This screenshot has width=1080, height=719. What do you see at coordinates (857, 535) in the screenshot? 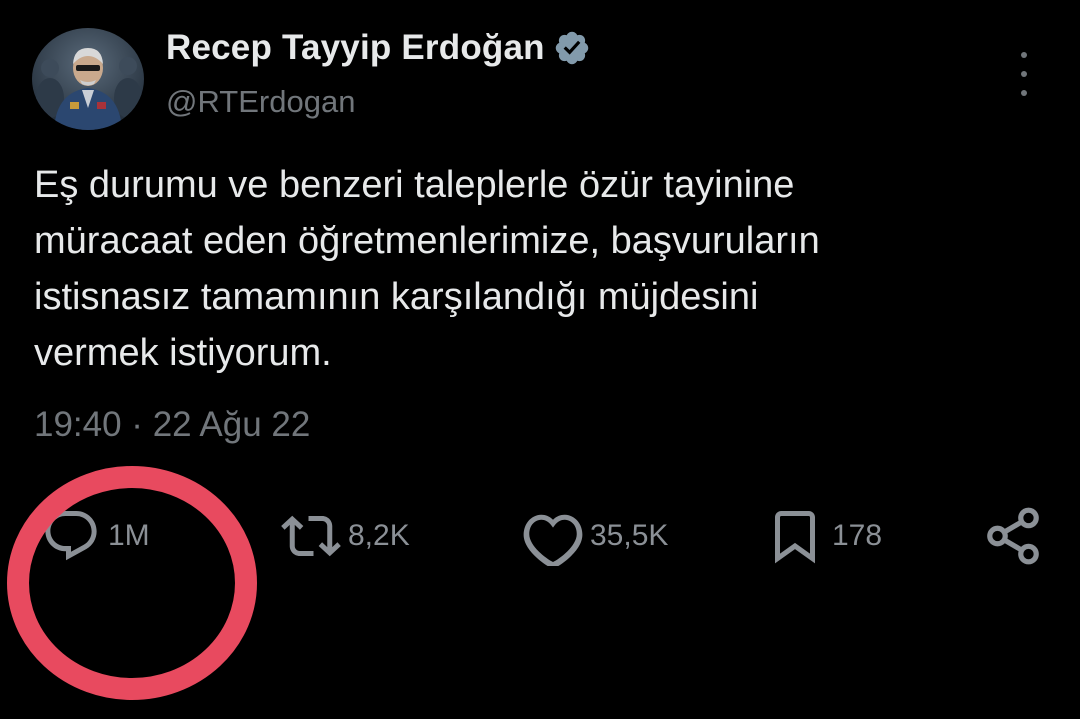
I see `bookmark-count: 178` at bounding box center [857, 535].